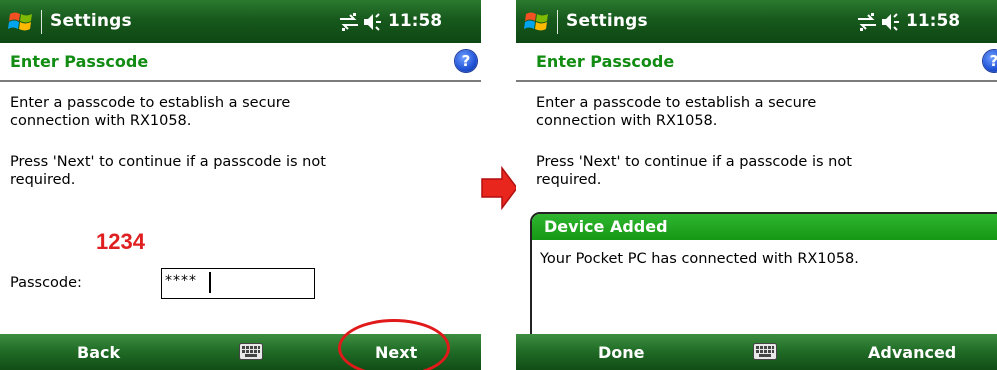  Describe the element at coordinates (912, 352) in the screenshot. I see `advanced-button: Advanced` at that location.